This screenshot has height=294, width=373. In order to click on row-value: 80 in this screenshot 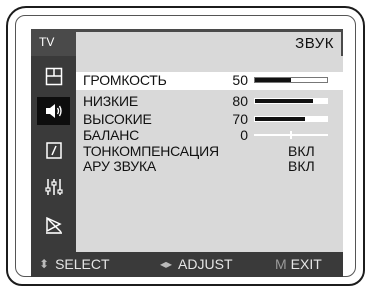, I will do `click(240, 101)`.